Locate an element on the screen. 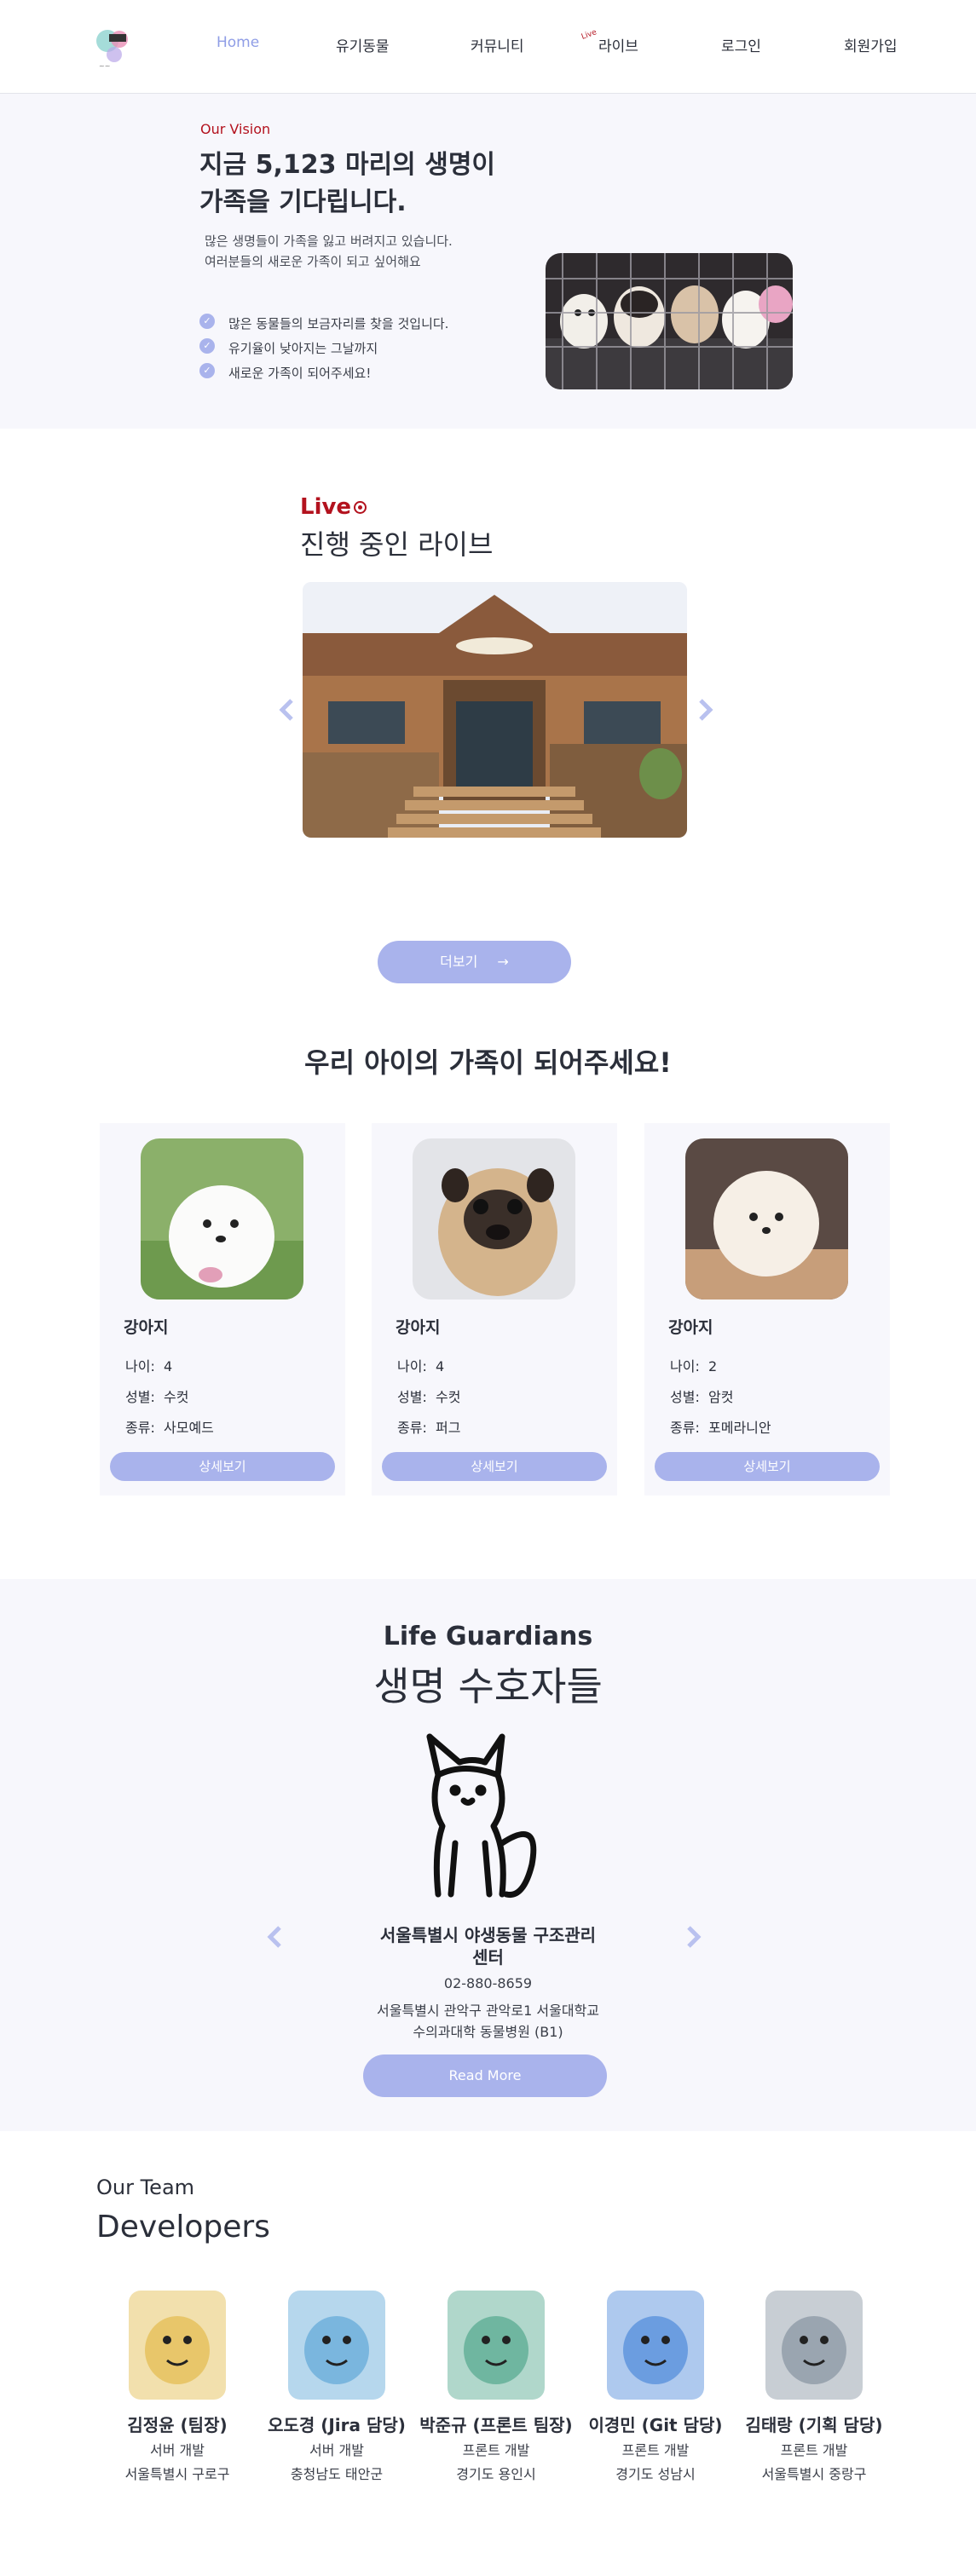  adopt-title: 우리 아이의 가족이 되어주세요! is located at coordinates (488, 1062).